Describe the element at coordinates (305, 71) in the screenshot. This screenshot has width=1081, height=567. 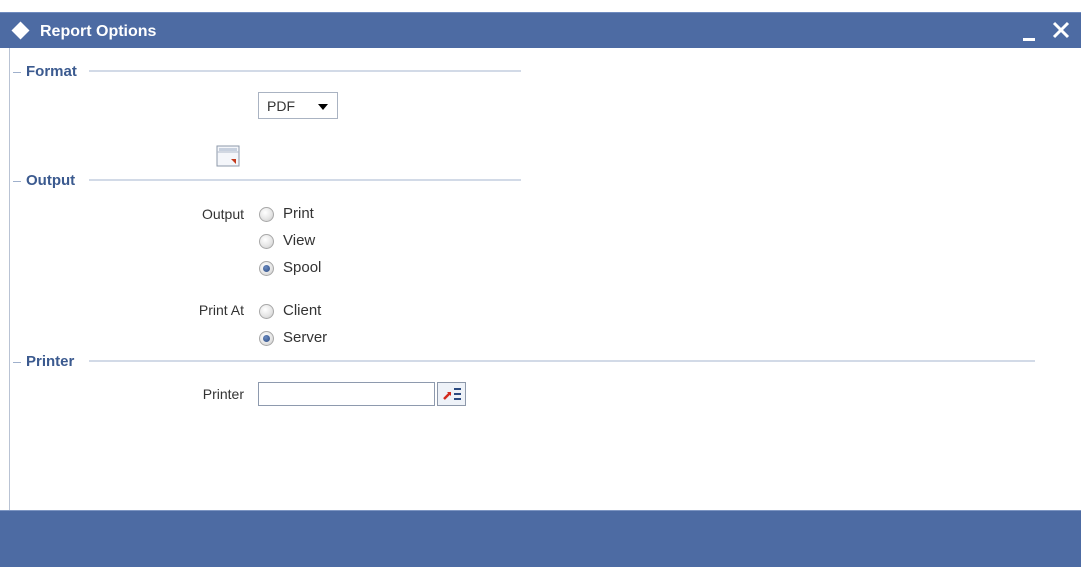
I see `format-section-divider` at that location.